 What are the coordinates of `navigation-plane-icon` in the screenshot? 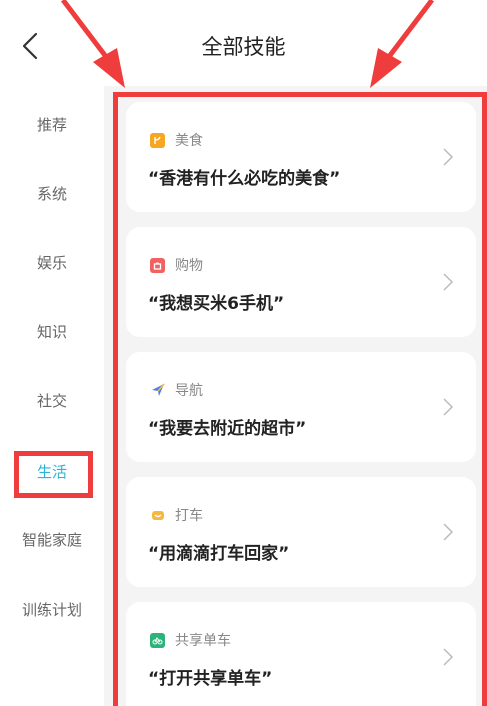 It's located at (157, 390).